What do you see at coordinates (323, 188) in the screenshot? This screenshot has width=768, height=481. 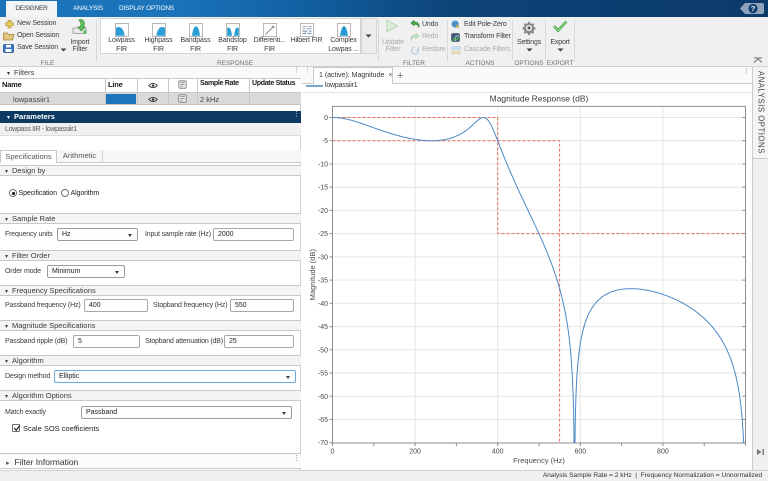 I see `svg-text: -15` at bounding box center [323, 188].